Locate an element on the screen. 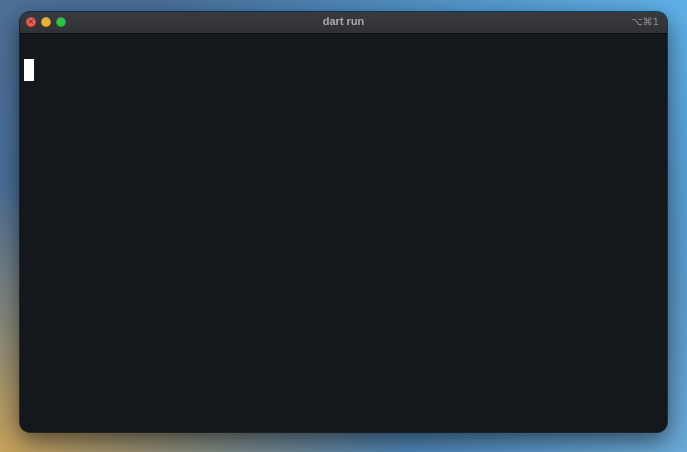 The image size is (687, 452). title-bar: × dart run ⌥⌘1 is located at coordinates (343, 23).